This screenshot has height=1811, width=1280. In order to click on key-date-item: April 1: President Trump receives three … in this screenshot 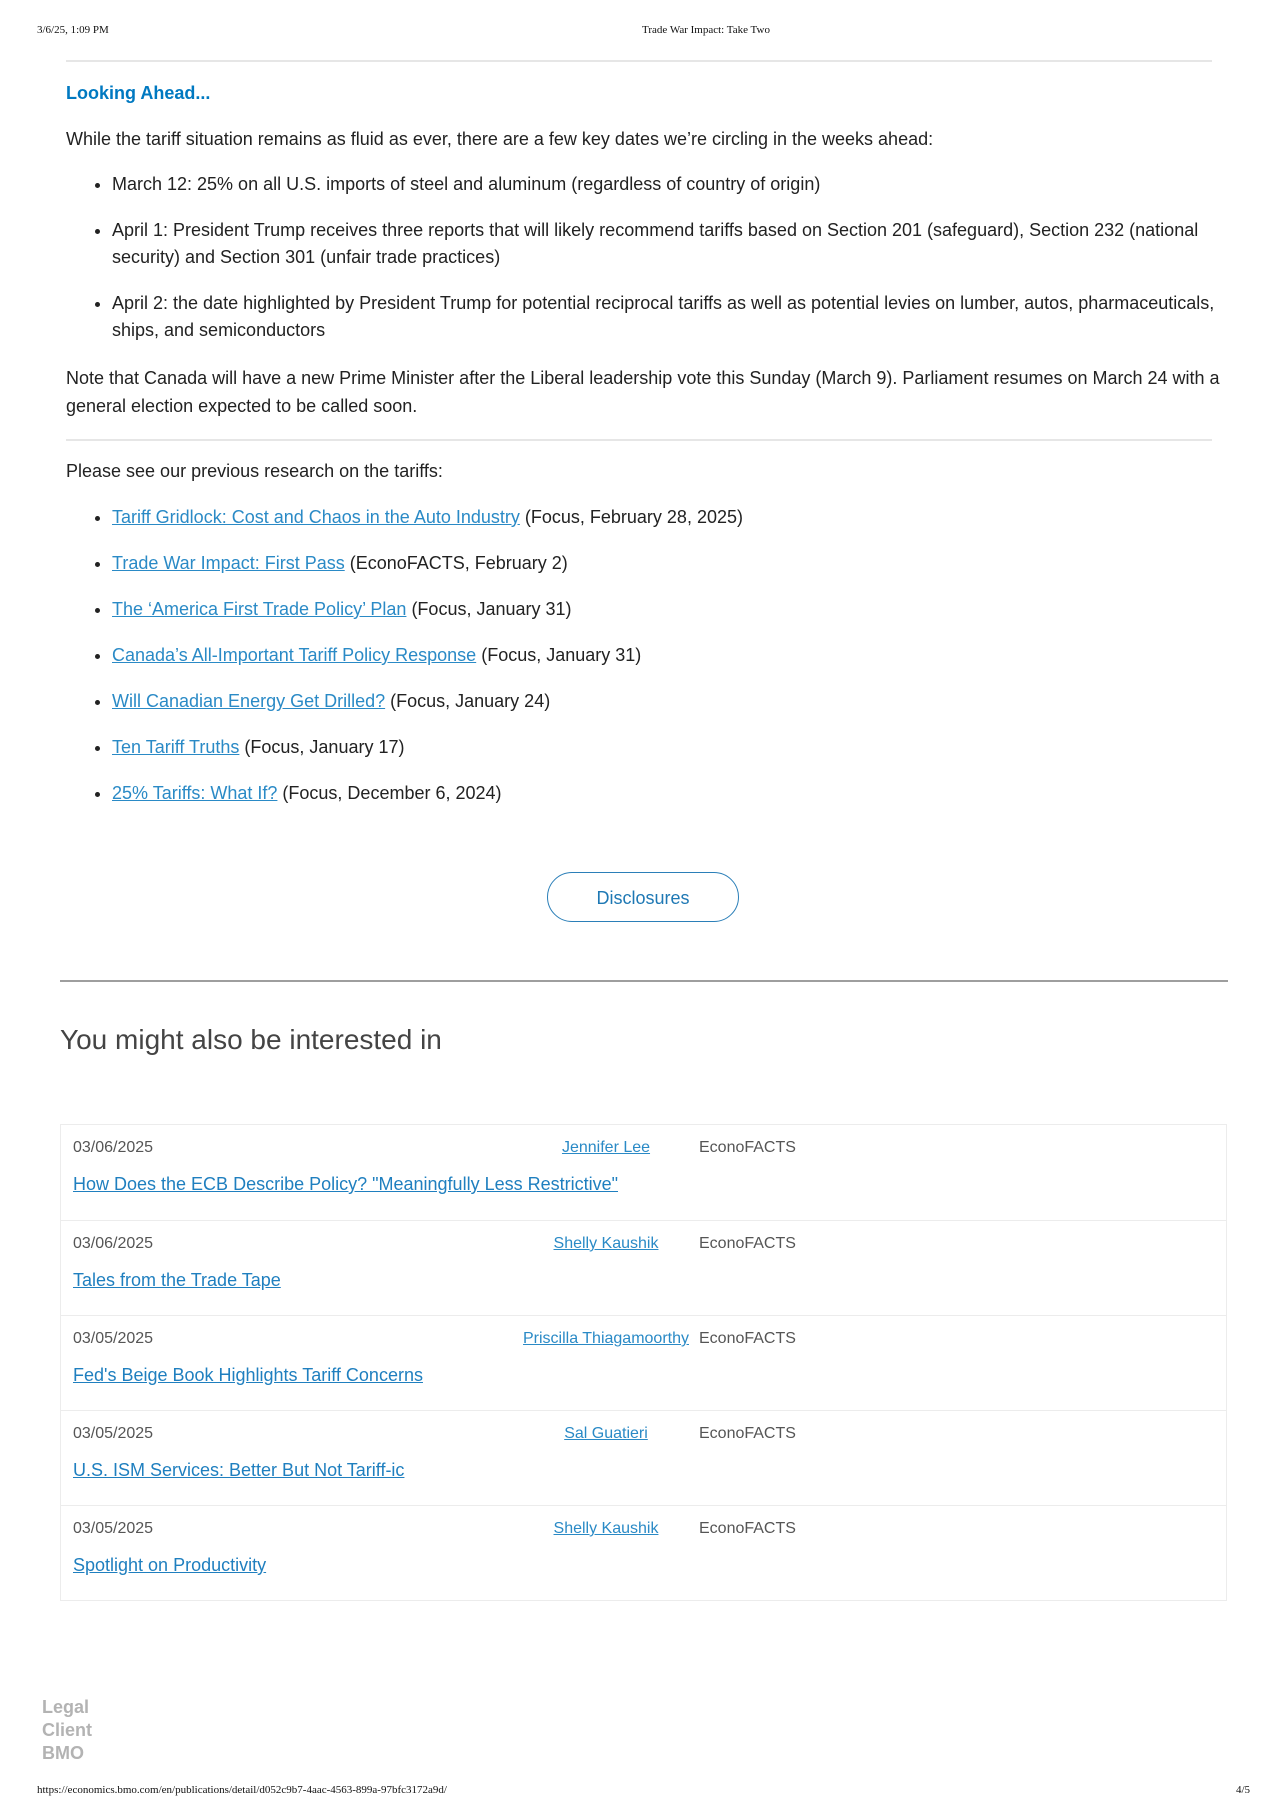, I will do `click(672, 244)`.